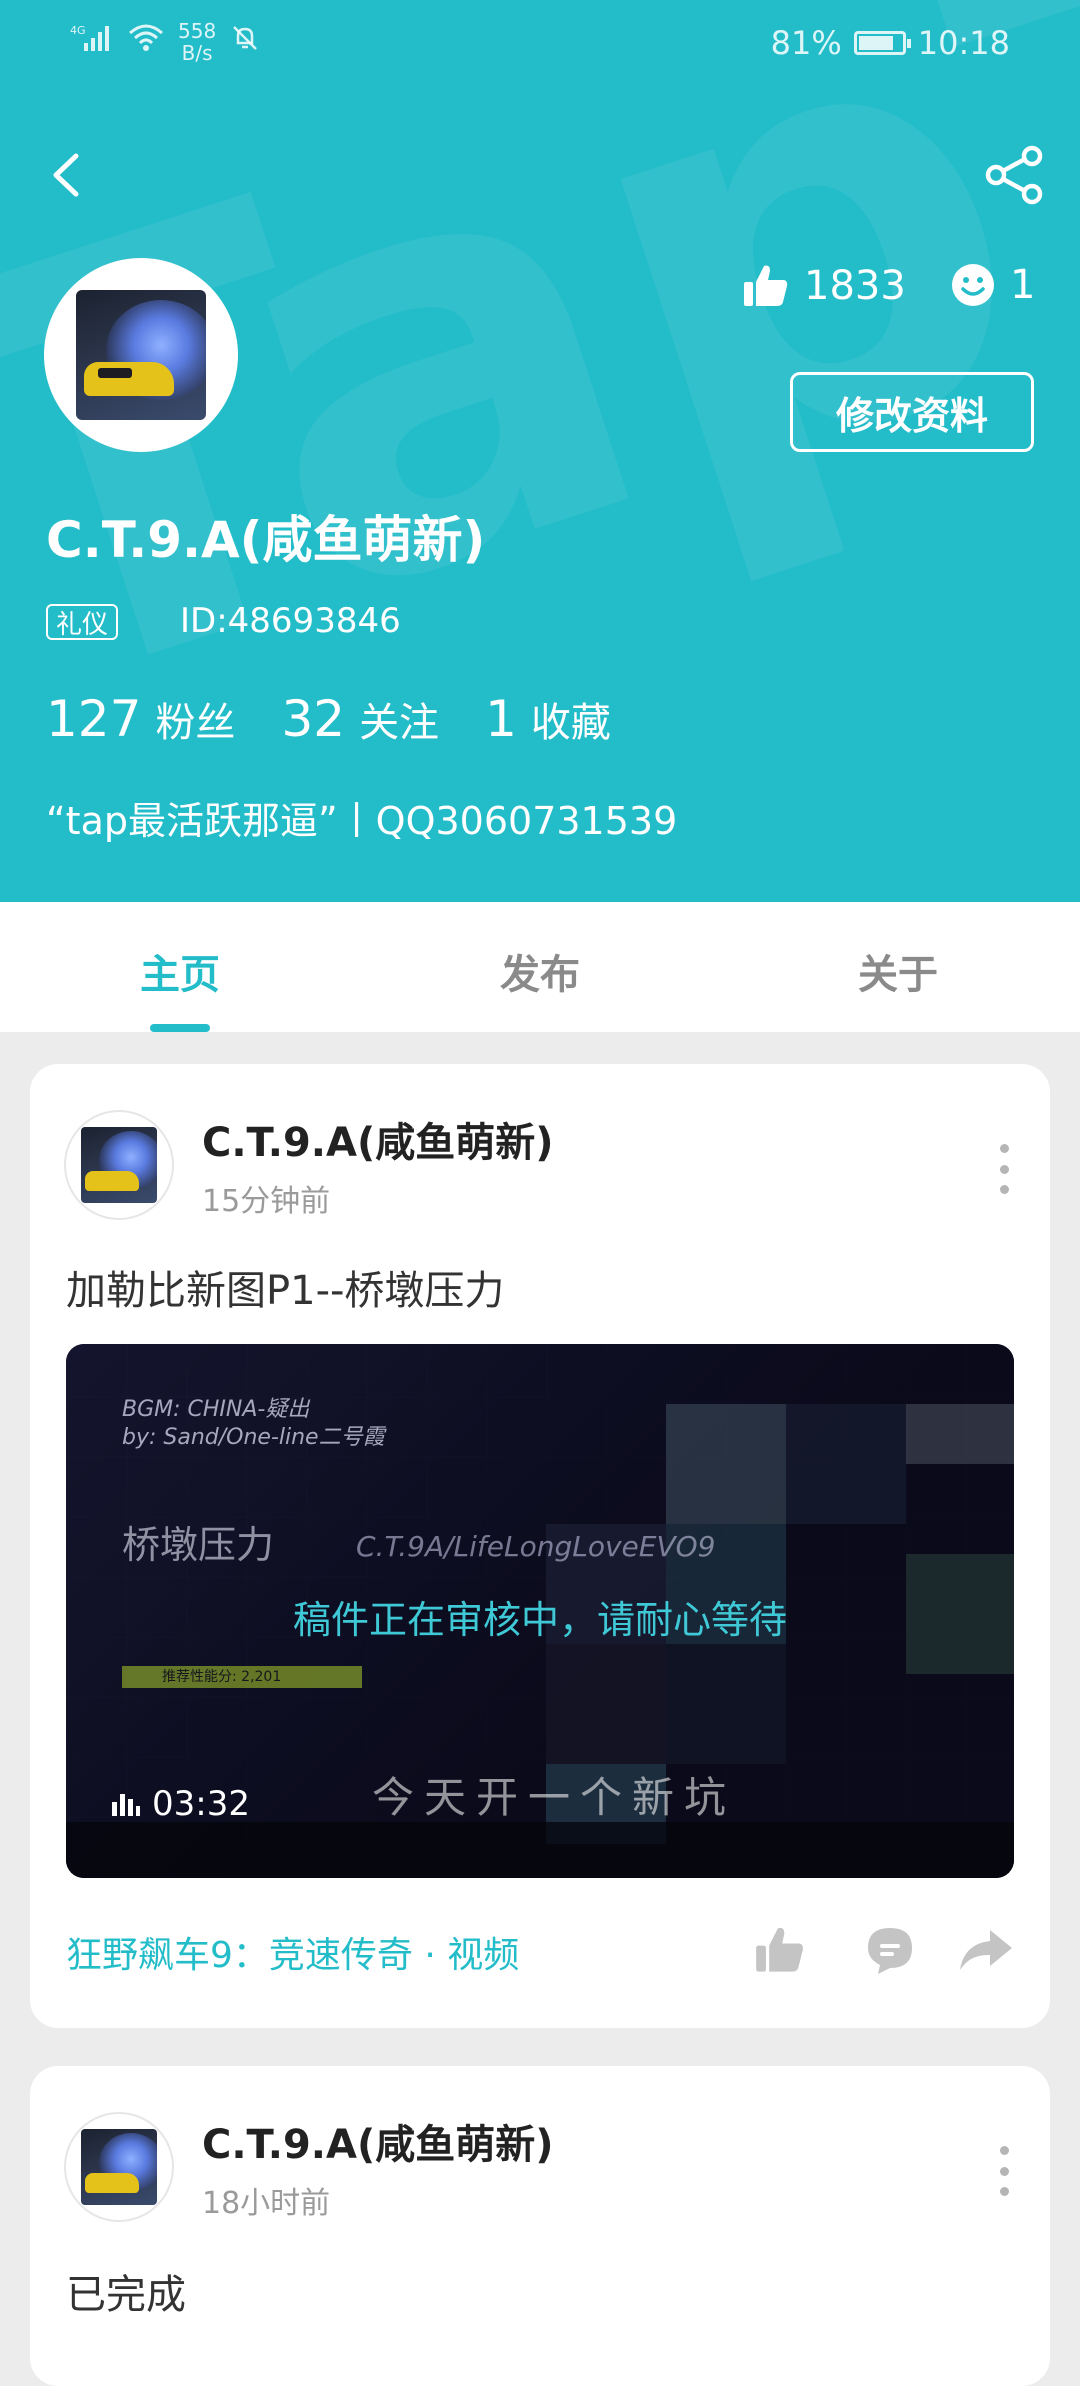 The image size is (1080, 2386). I want to click on wifi-icon, so click(146, 42).